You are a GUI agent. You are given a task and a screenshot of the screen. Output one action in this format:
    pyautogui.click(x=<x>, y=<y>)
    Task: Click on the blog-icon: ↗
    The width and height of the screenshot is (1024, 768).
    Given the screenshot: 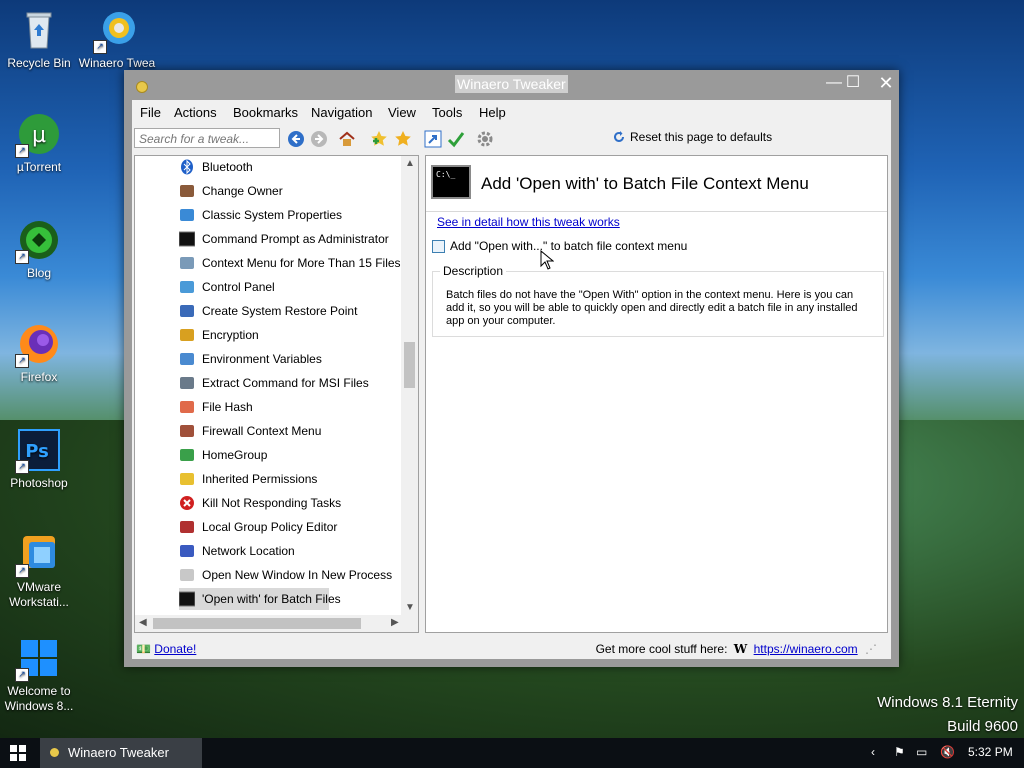 What is the action you would take?
    pyautogui.click(x=38, y=241)
    